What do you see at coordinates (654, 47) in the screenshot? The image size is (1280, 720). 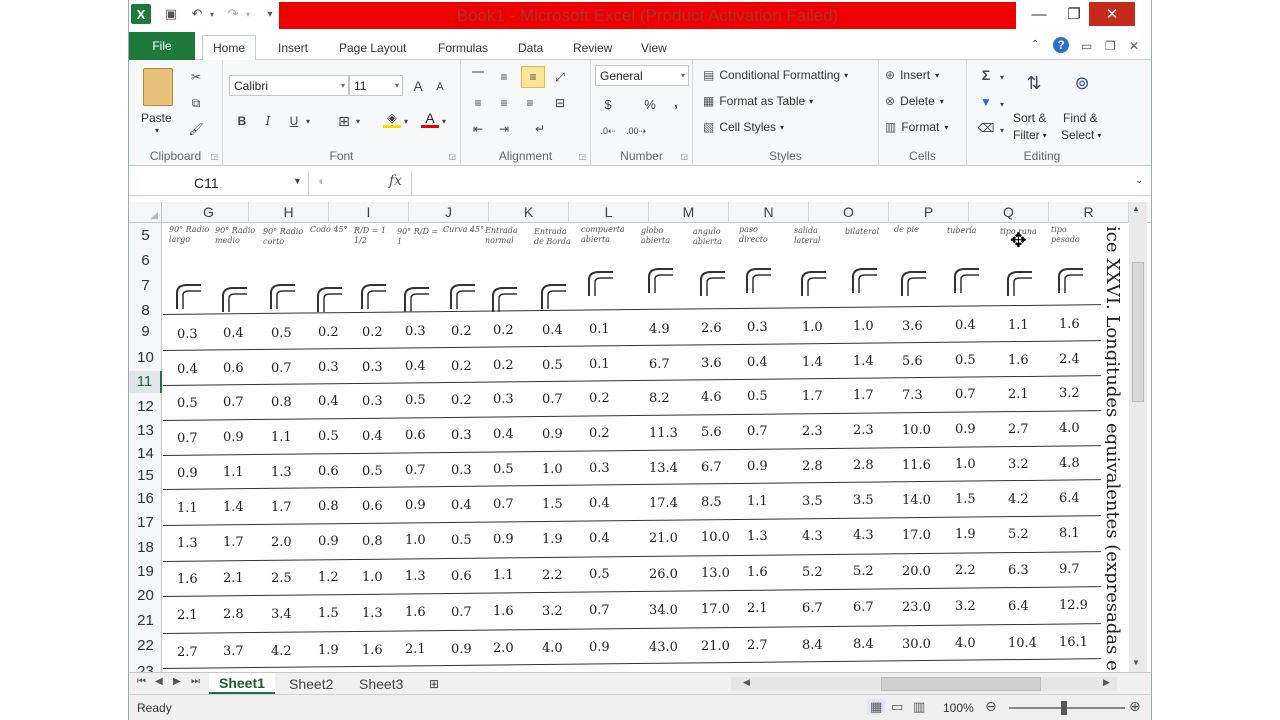 I see `tab-view: View` at bounding box center [654, 47].